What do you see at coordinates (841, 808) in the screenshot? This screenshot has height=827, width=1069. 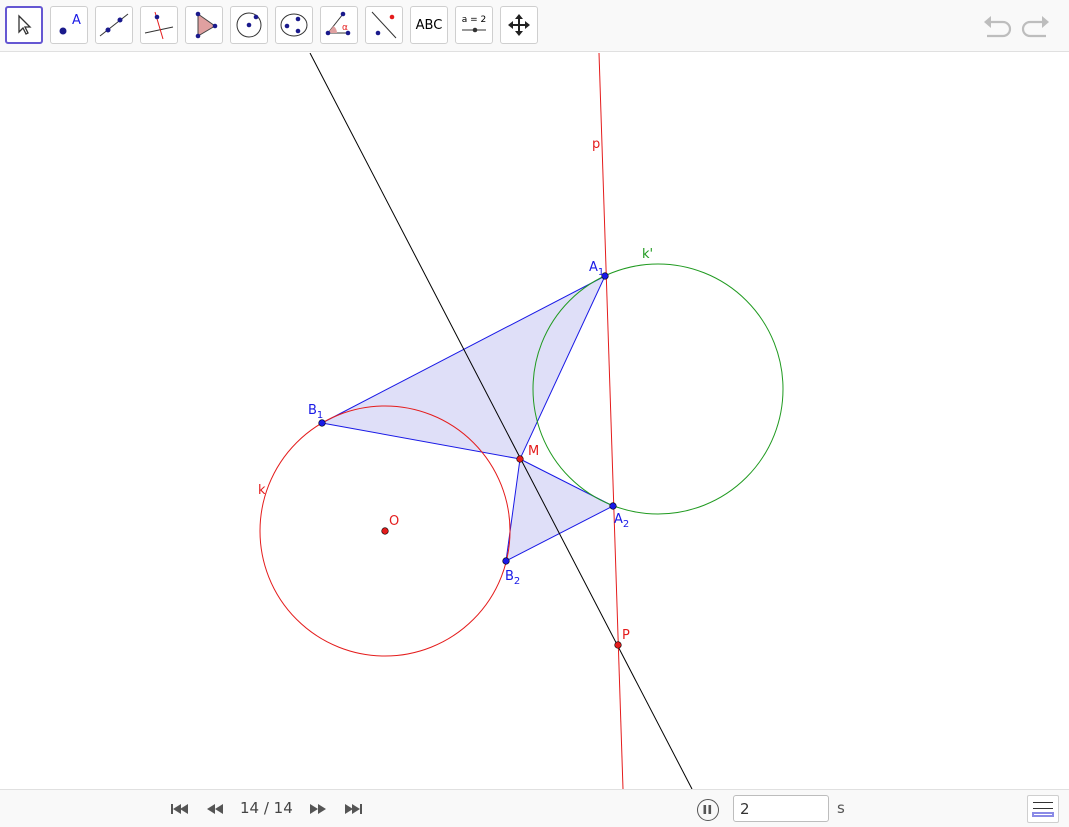 I see `speed-unit-label: s` at bounding box center [841, 808].